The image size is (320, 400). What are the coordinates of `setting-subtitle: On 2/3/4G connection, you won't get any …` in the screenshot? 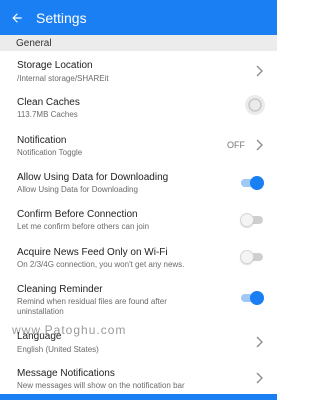 It's located at (101, 264).